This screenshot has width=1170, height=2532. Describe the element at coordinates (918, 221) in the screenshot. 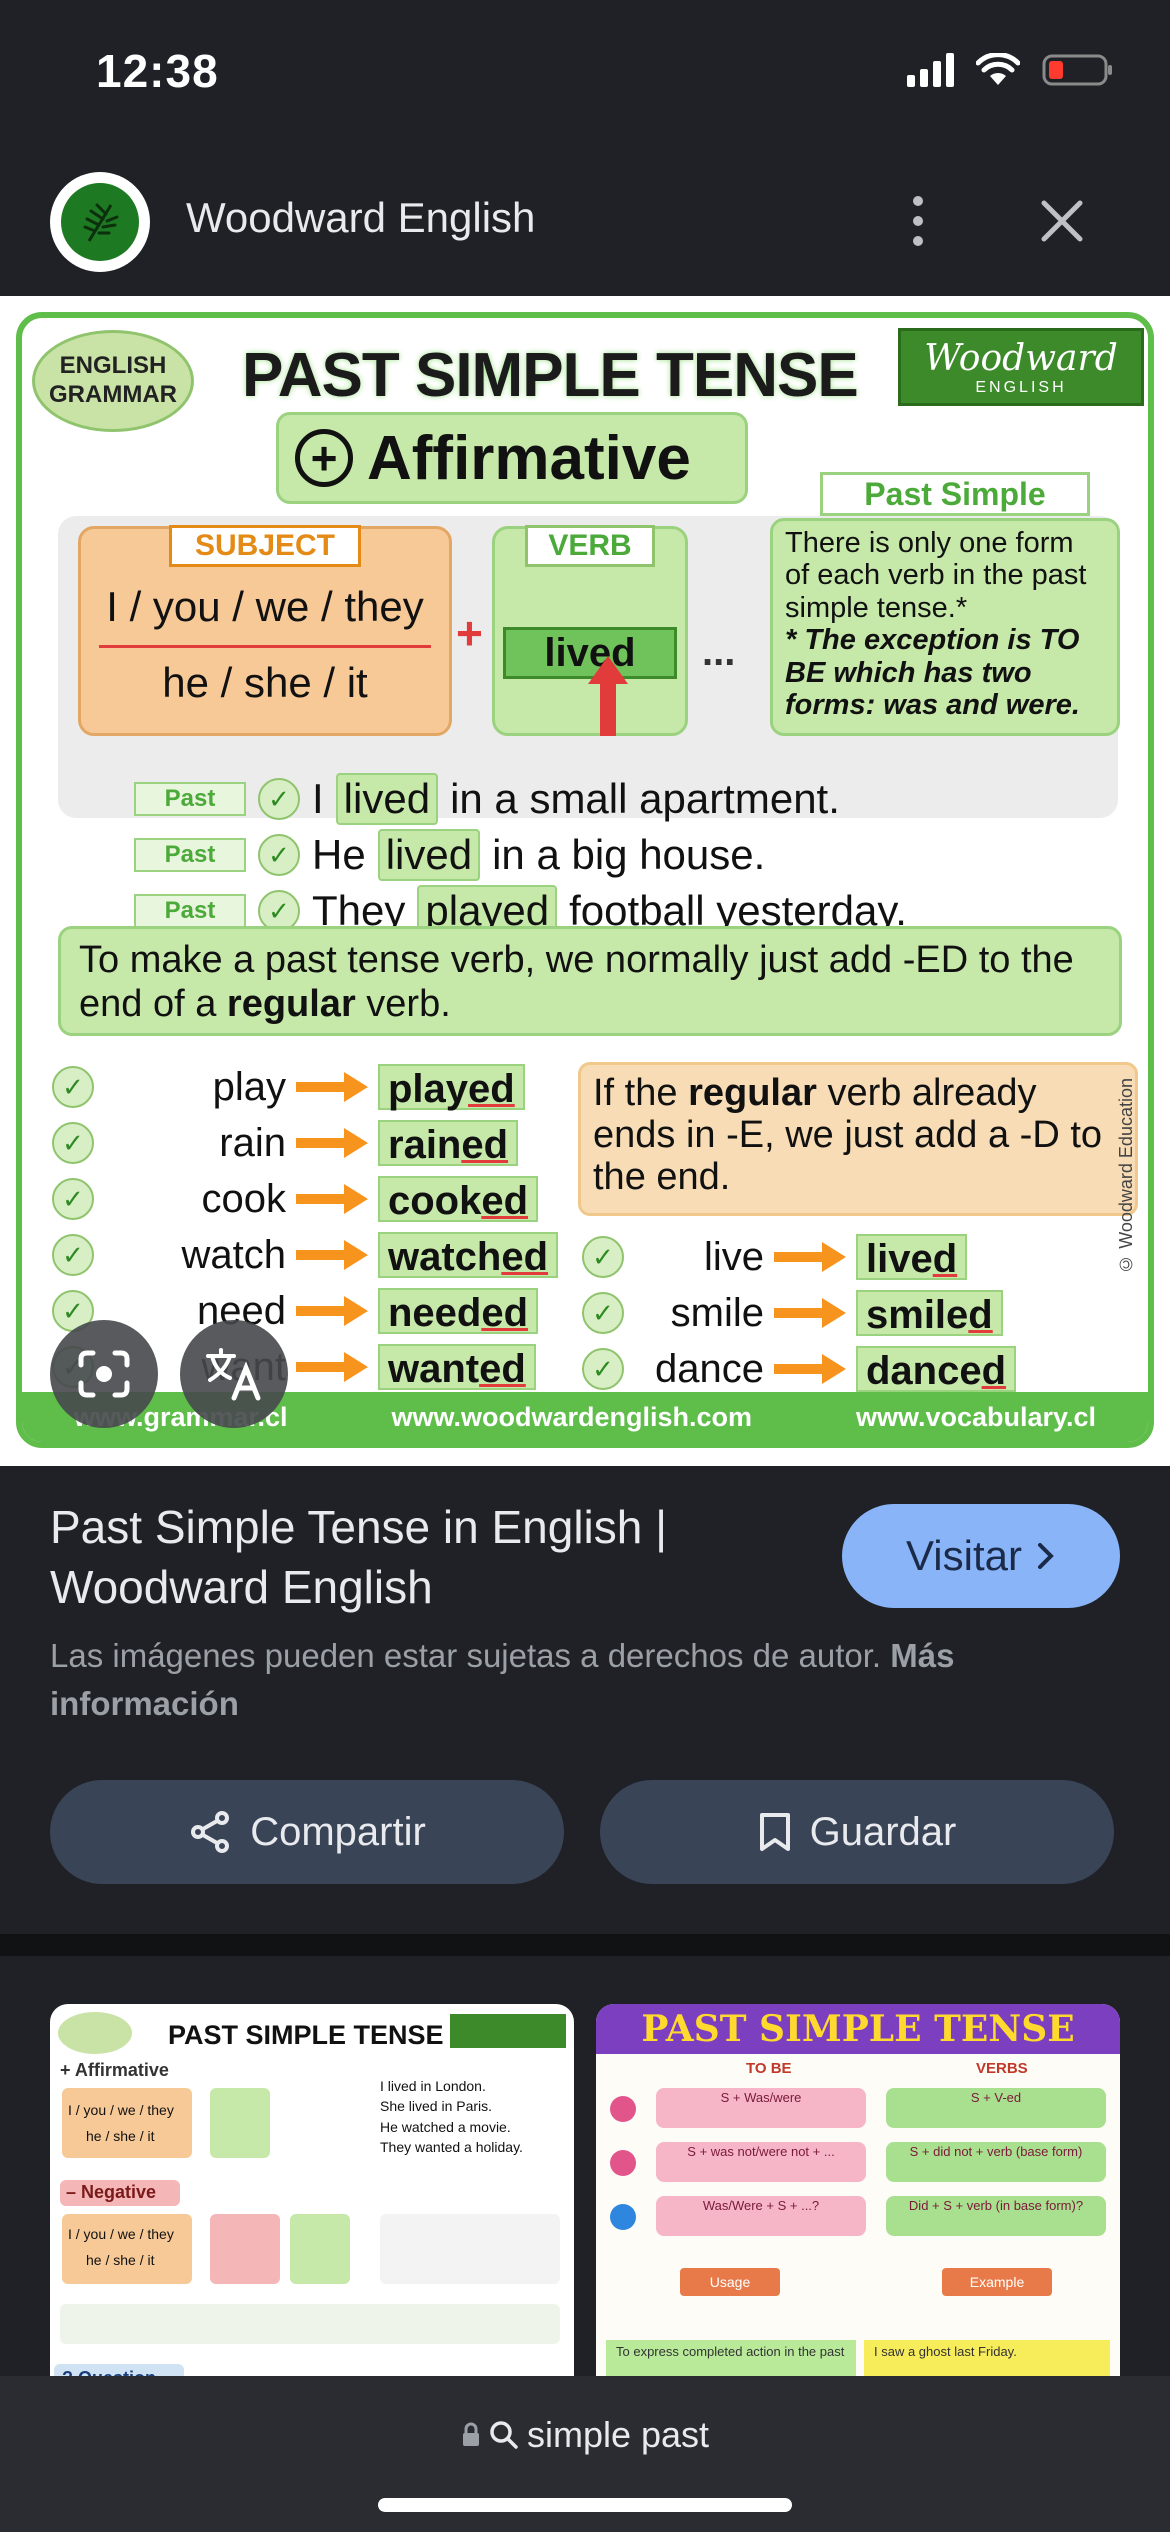

I see `more-options-button` at that location.